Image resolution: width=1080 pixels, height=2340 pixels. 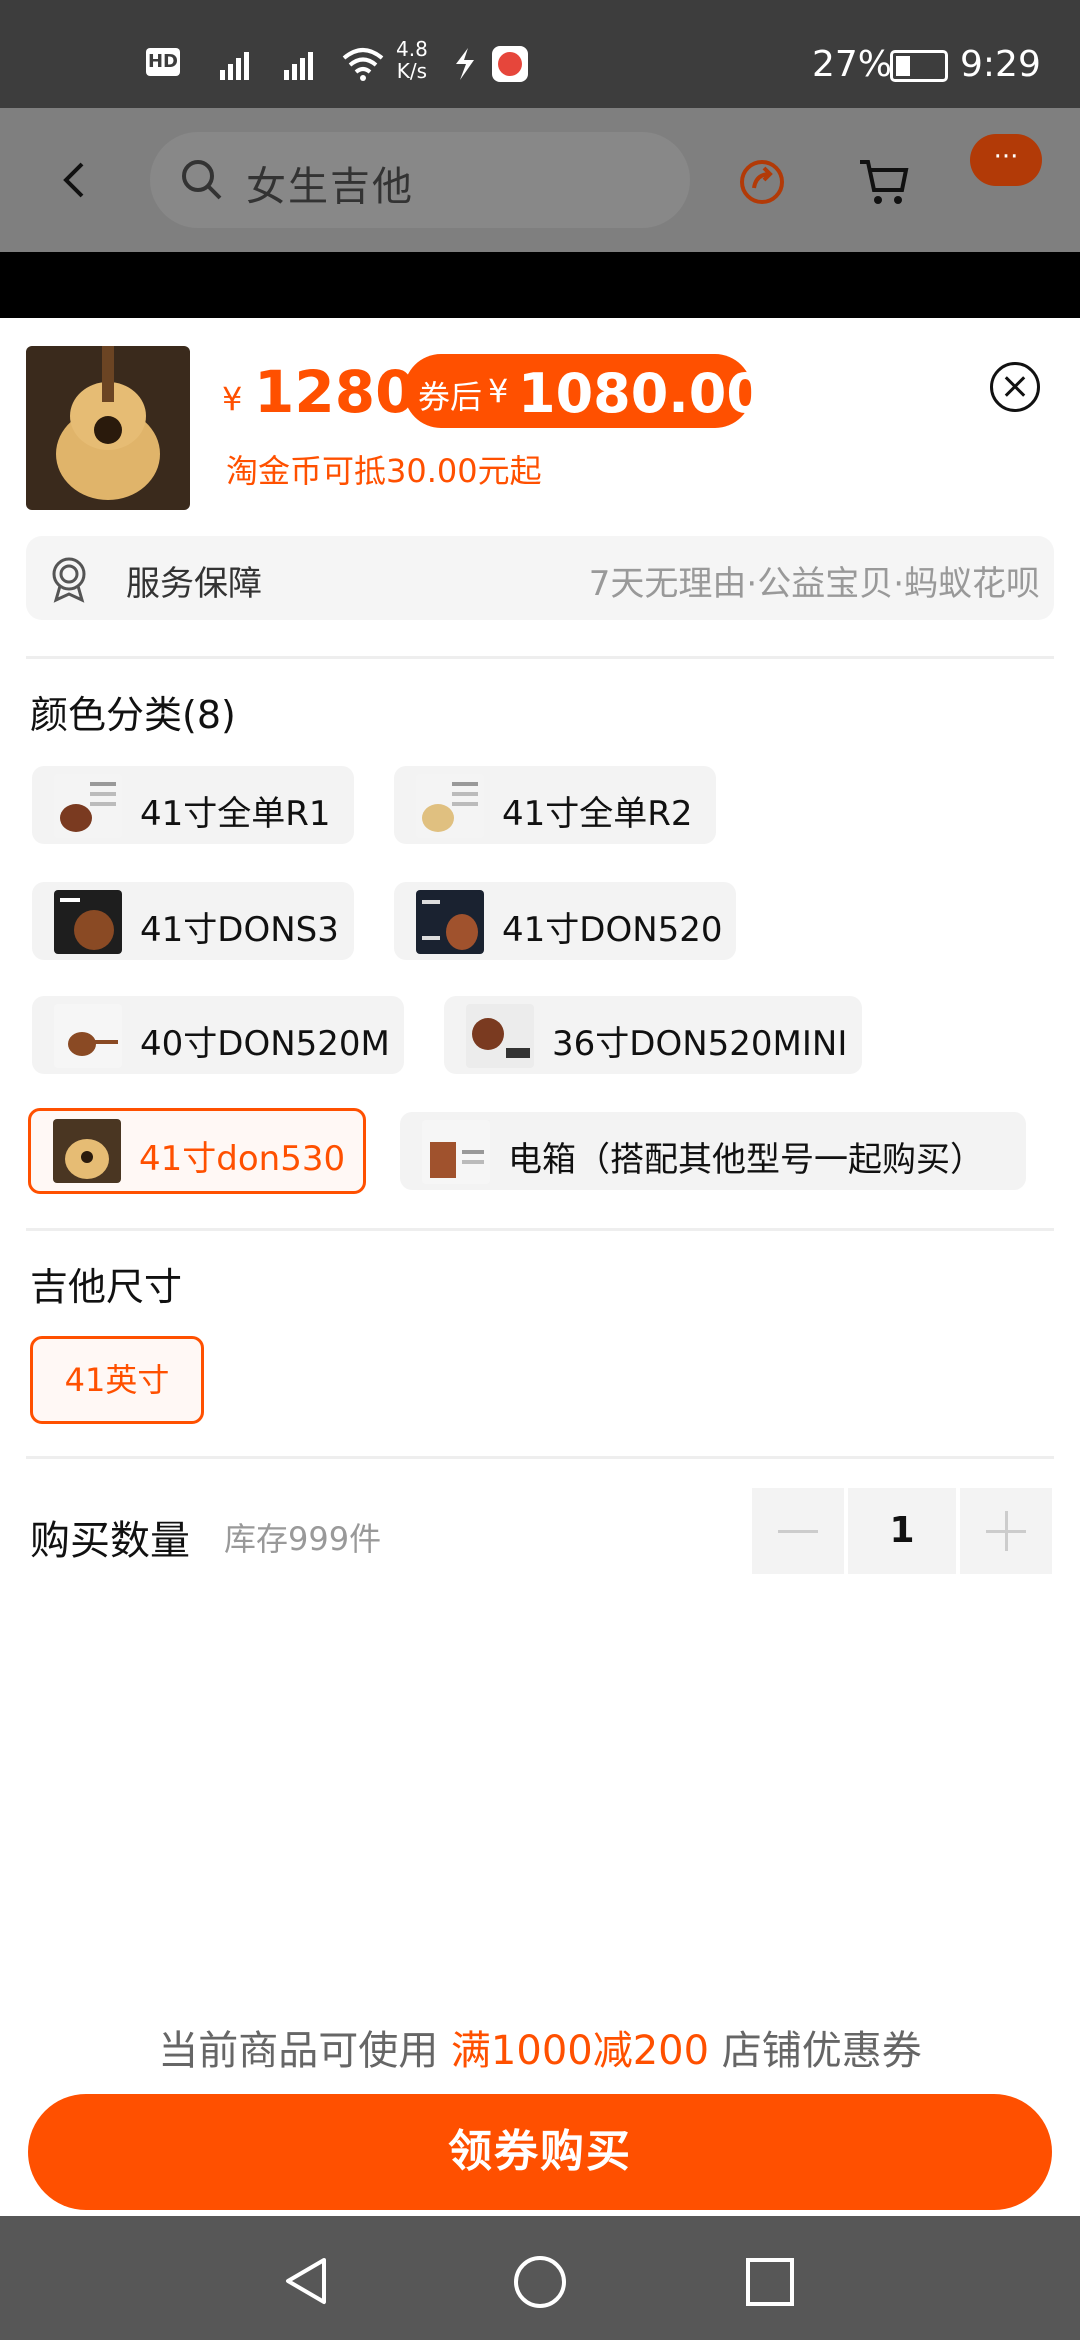 I want to click on option-label: 41寸全单R1, so click(x=235, y=814).